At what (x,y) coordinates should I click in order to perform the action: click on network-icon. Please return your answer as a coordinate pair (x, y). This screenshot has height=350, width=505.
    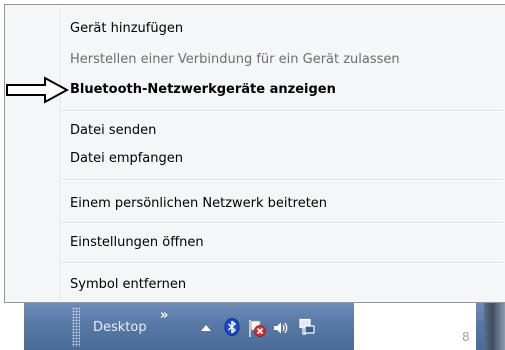
    Looking at the image, I should click on (307, 327).